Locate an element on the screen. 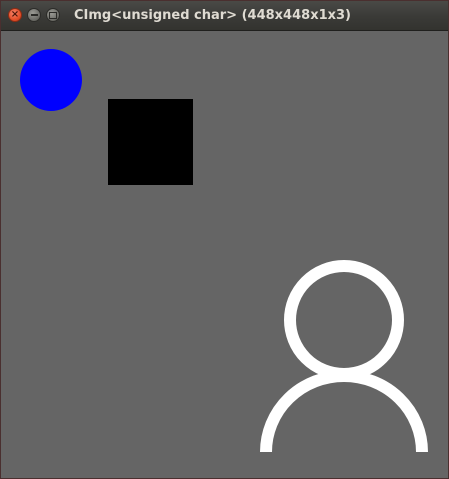 The image size is (449, 479). title-bar: × CImg<unsigned char> (448x448x1x3) is located at coordinates (224, 16).